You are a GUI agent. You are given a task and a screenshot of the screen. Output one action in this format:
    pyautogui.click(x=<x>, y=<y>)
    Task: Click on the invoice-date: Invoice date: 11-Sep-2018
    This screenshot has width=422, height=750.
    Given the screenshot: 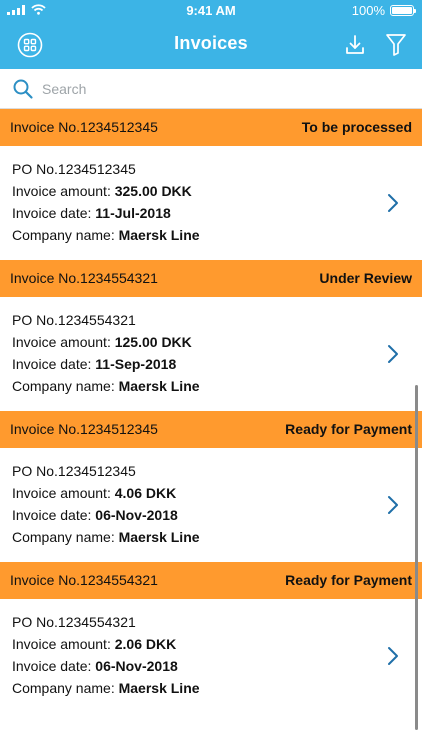 What is the action you would take?
    pyautogui.click(x=94, y=364)
    